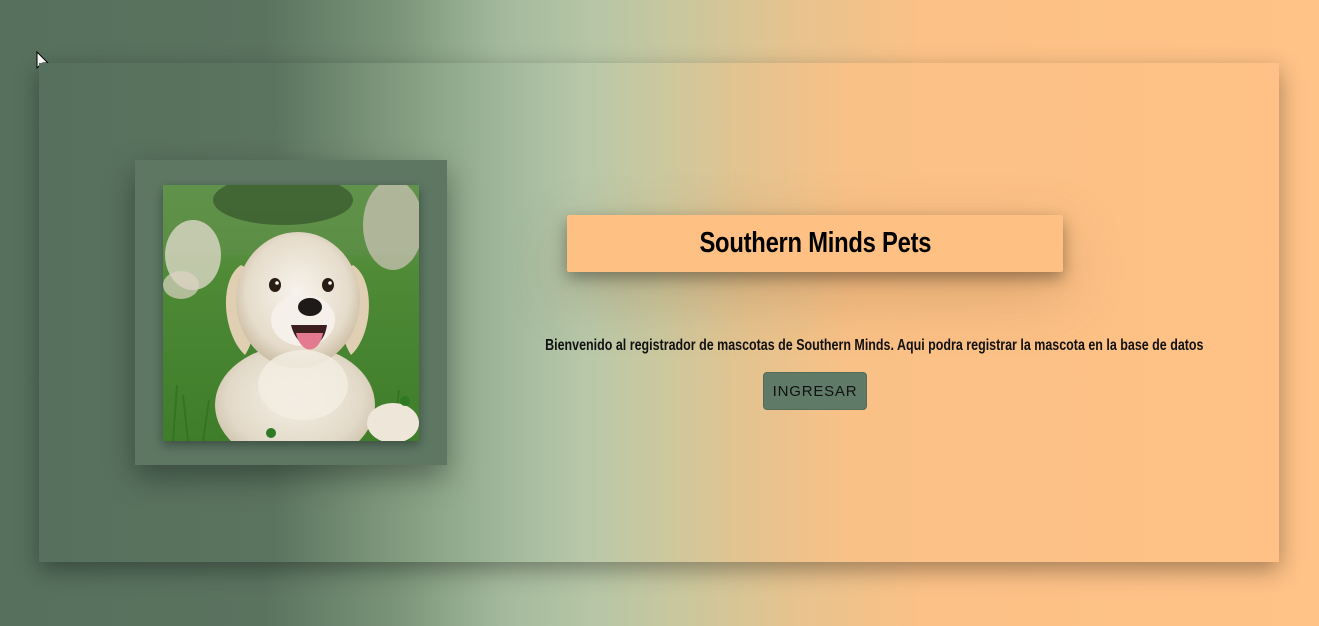 Image resolution: width=1319 pixels, height=626 pixels. What do you see at coordinates (815, 391) in the screenshot?
I see `enter-button: INGRESAR` at bounding box center [815, 391].